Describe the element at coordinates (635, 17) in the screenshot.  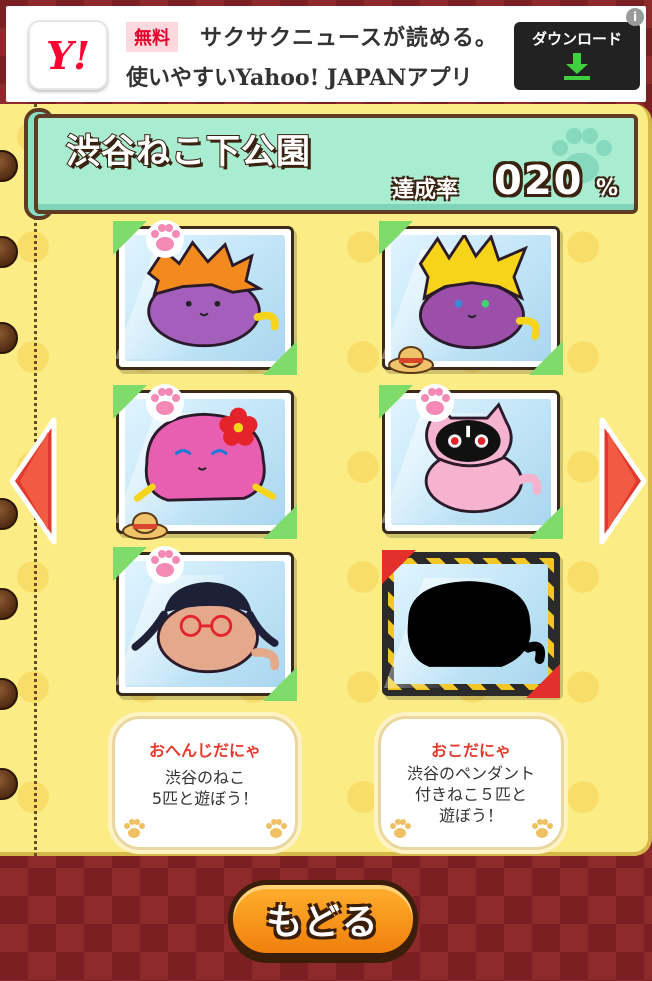
I see `ad-info-icon: i` at that location.